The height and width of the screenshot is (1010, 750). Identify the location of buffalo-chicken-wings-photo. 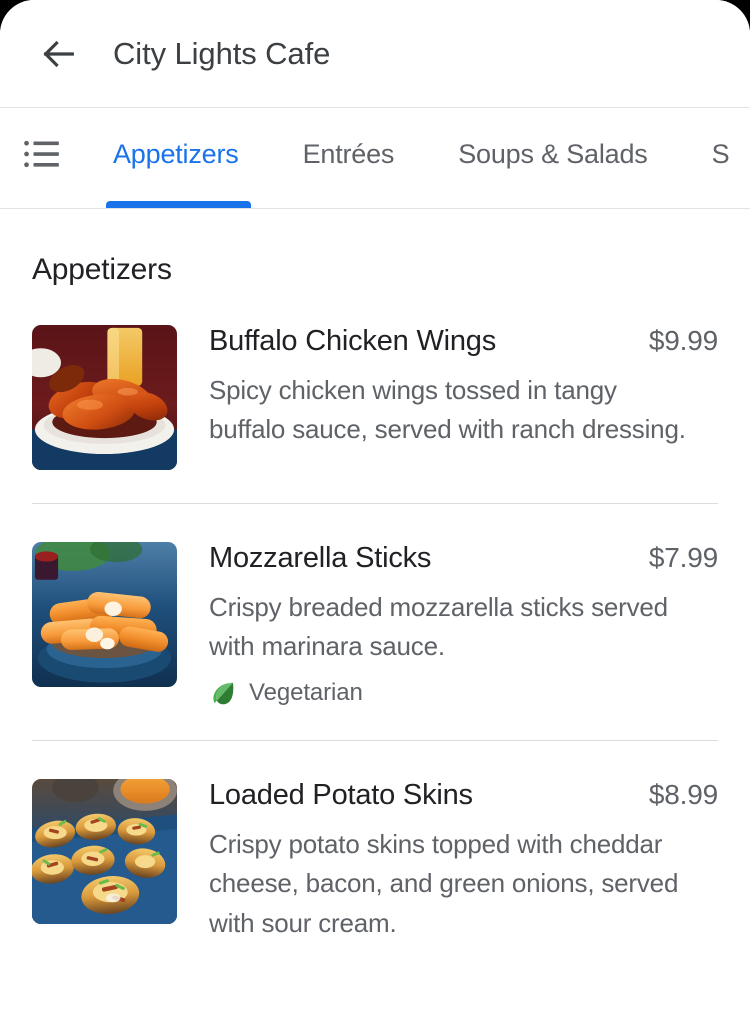
(104, 397).